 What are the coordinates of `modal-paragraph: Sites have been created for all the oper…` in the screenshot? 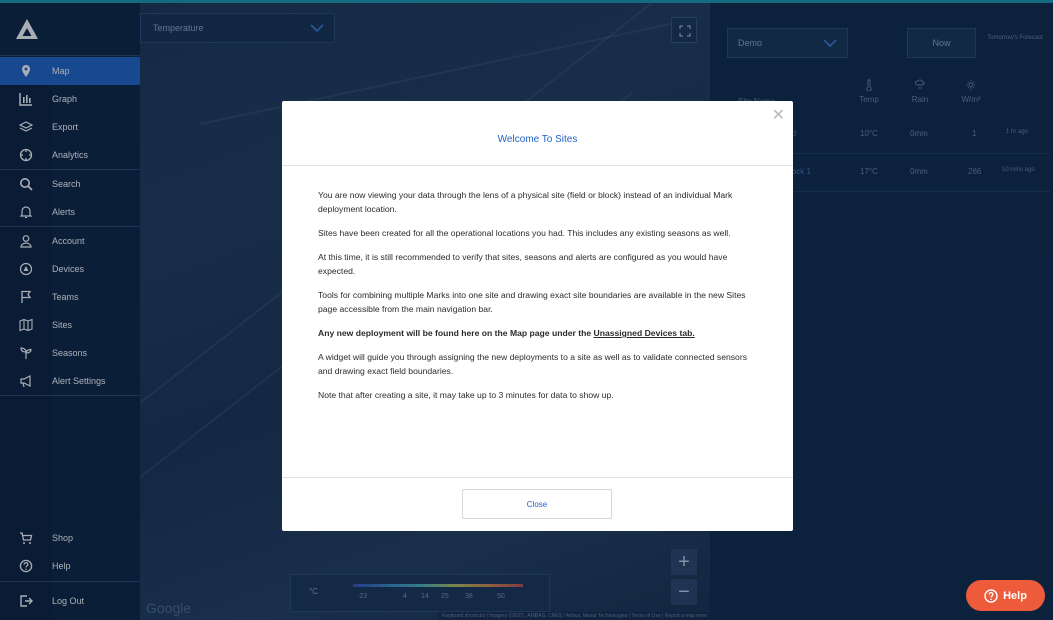 It's located at (524, 233).